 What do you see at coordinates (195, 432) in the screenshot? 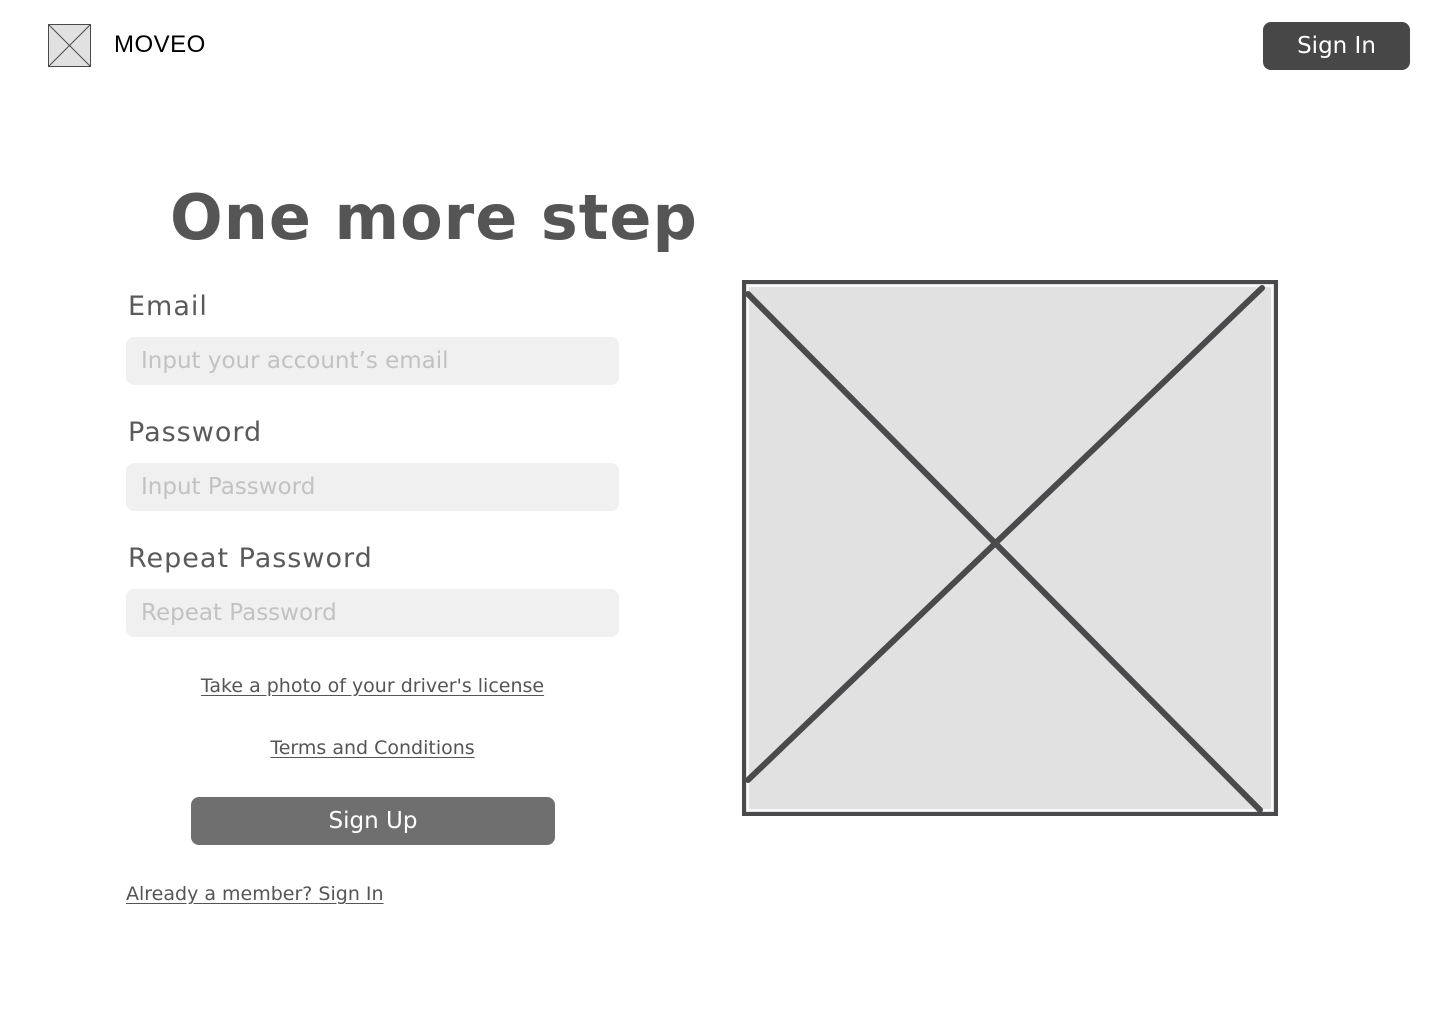
I see `password-label: Password` at bounding box center [195, 432].